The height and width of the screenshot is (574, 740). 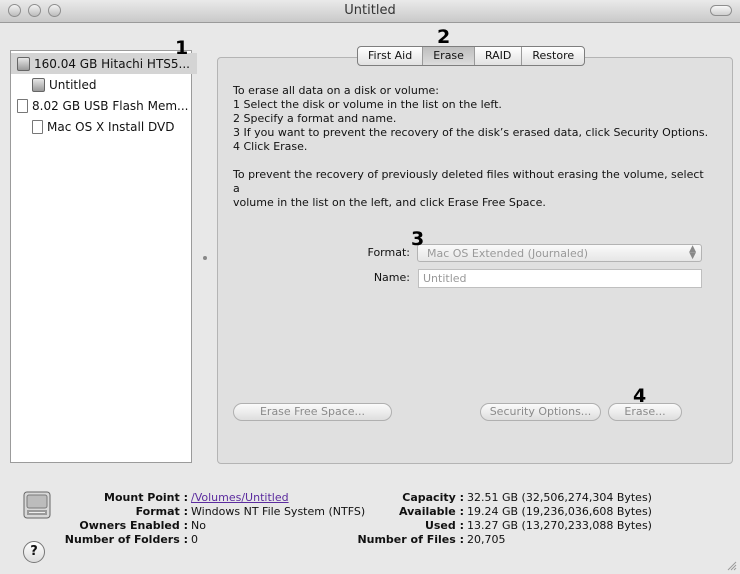 I want to click on split-view-handle, so click(x=205, y=258).